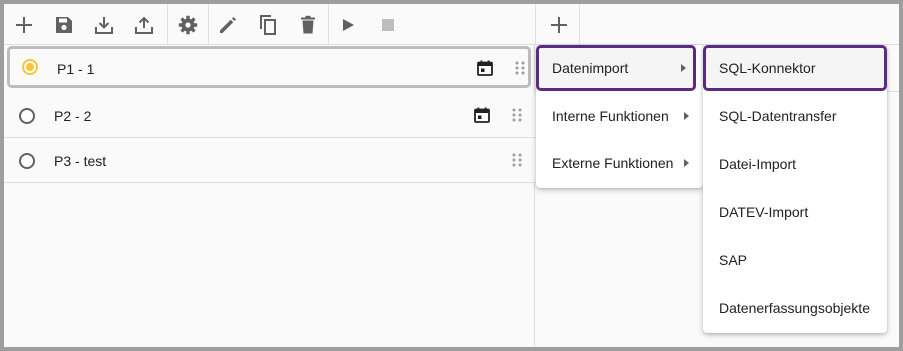 The height and width of the screenshot is (351, 903). Describe the element at coordinates (758, 164) in the screenshot. I see `menu-item-label: Datei-Import` at that location.